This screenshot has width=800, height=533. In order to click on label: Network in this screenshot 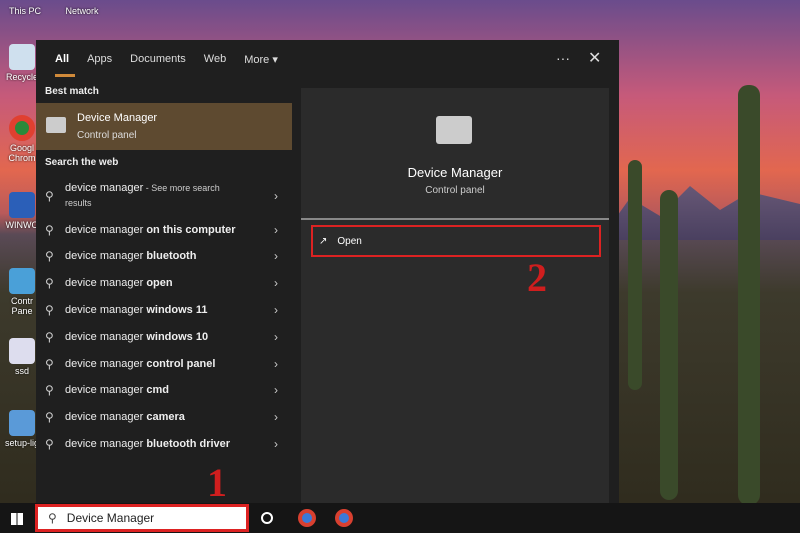, I will do `click(82, 11)`.